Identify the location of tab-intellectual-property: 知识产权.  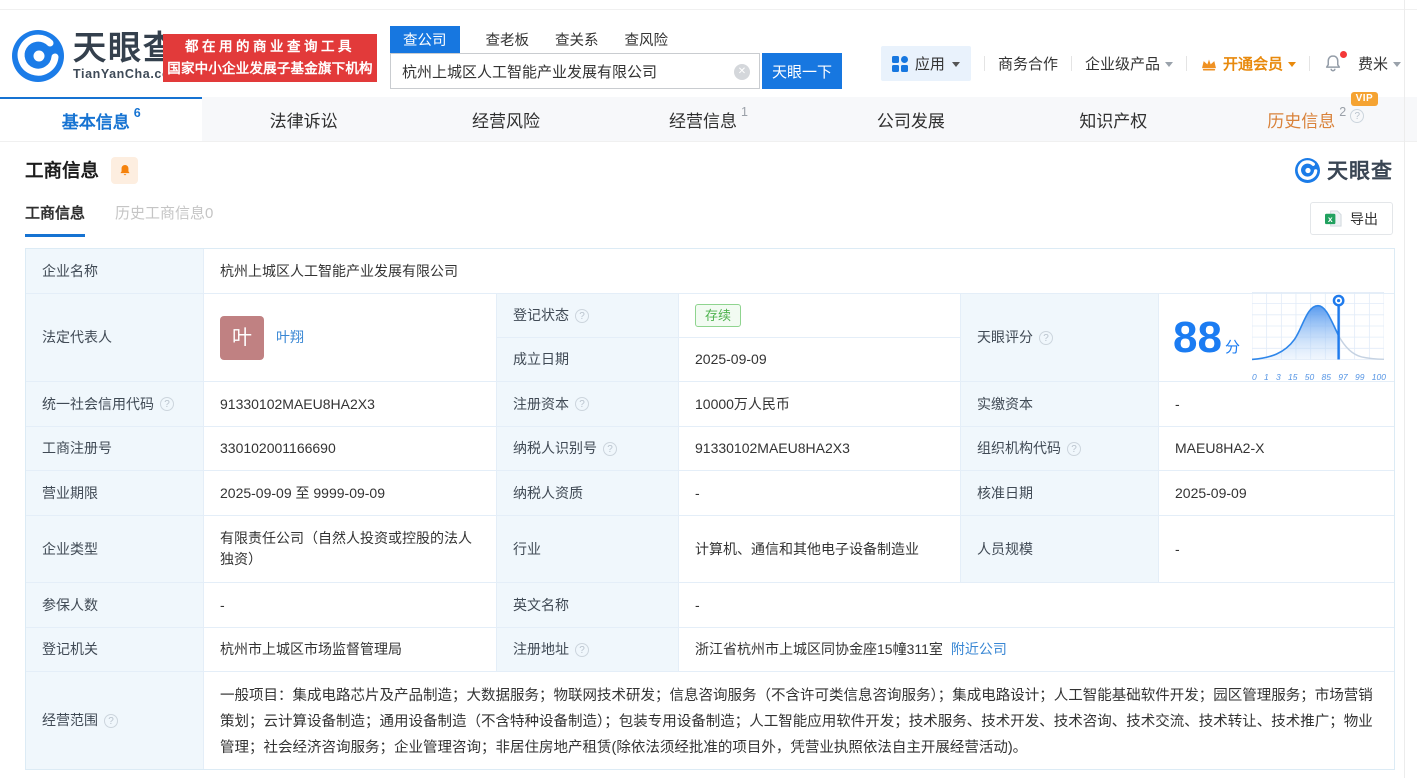
(1113, 119).